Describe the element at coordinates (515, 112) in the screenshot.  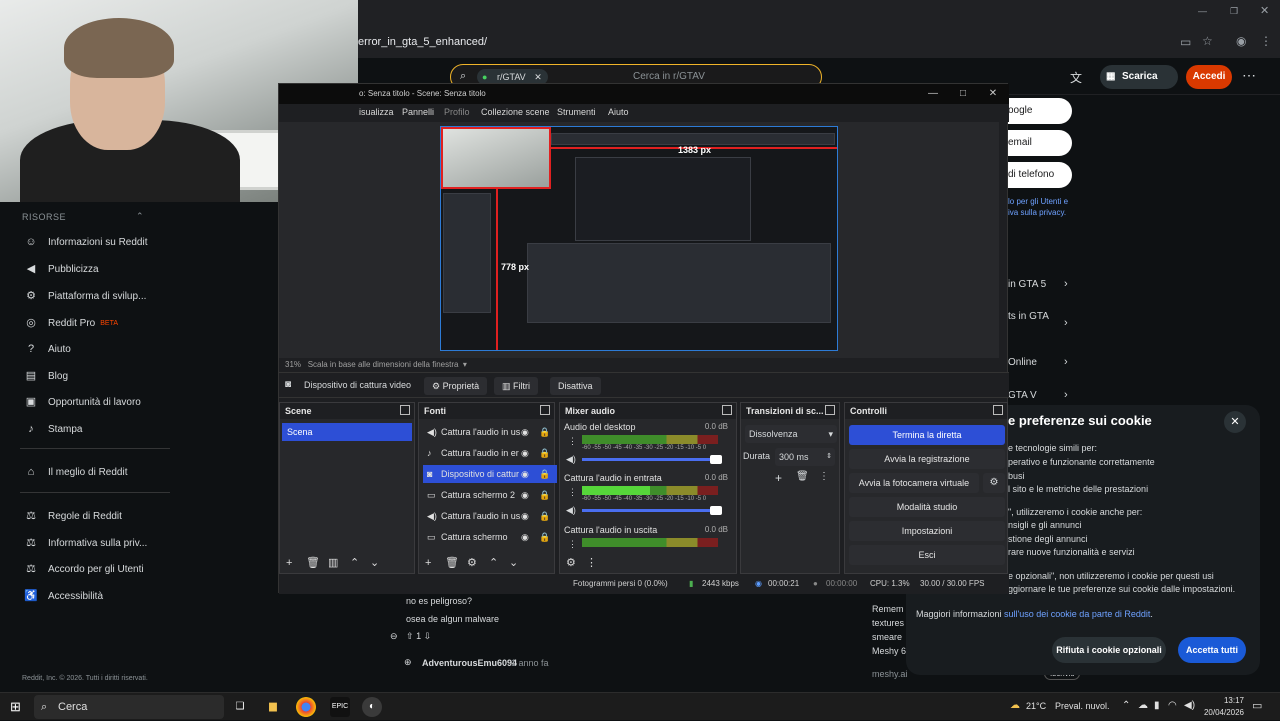
I see `menu-scene-collection: Collezione scene` at that location.